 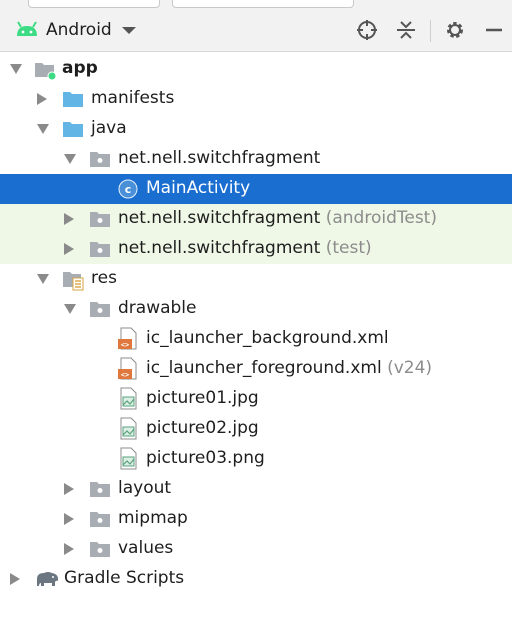 I want to click on tree-label-layout: layout, so click(x=145, y=488).